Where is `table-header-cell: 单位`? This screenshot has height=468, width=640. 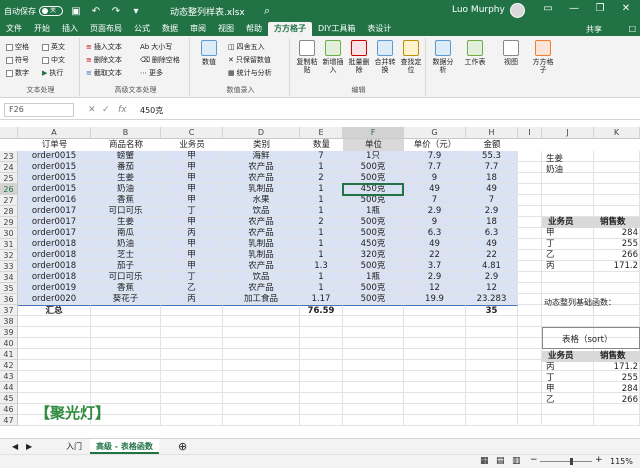
table-header-cell: 单位 is located at coordinates (373, 145).